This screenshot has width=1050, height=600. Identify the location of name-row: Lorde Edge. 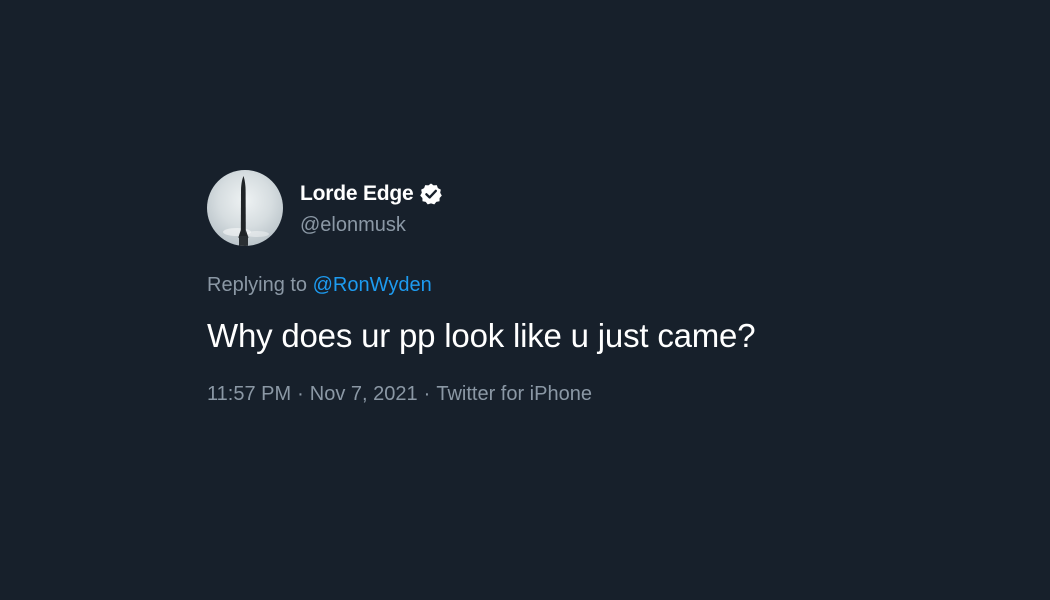
(371, 194).